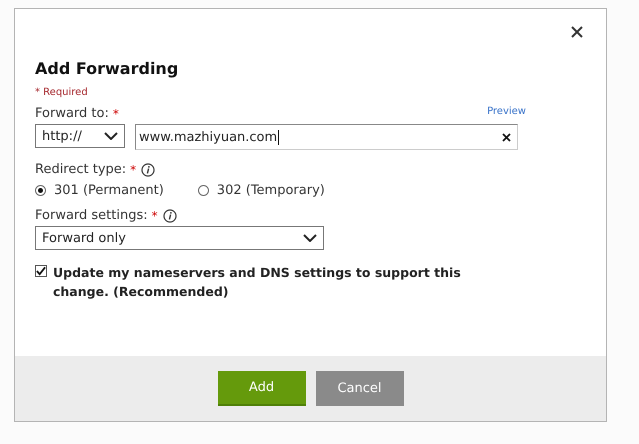 The height and width of the screenshot is (444, 639). I want to click on clear-icon, so click(506, 137).